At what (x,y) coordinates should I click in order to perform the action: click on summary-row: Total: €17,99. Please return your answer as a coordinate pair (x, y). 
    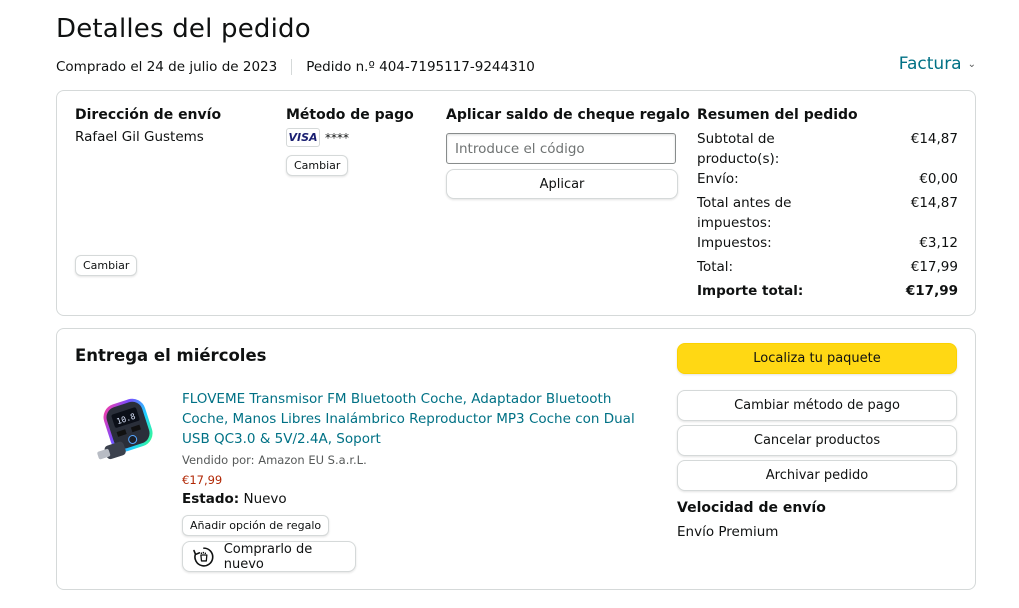
    Looking at the image, I should click on (827, 267).